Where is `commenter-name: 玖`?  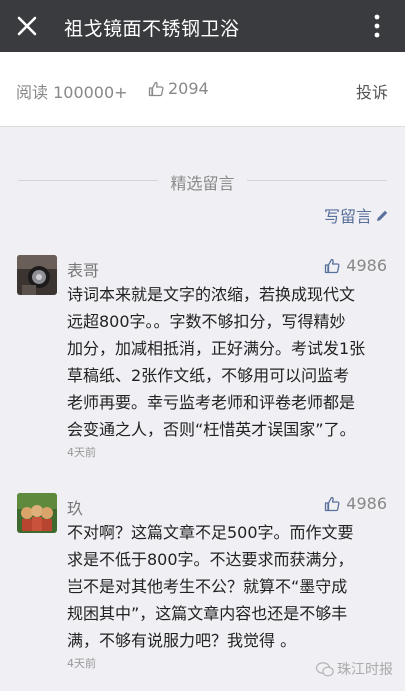
commenter-name: 玖 is located at coordinates (75, 507).